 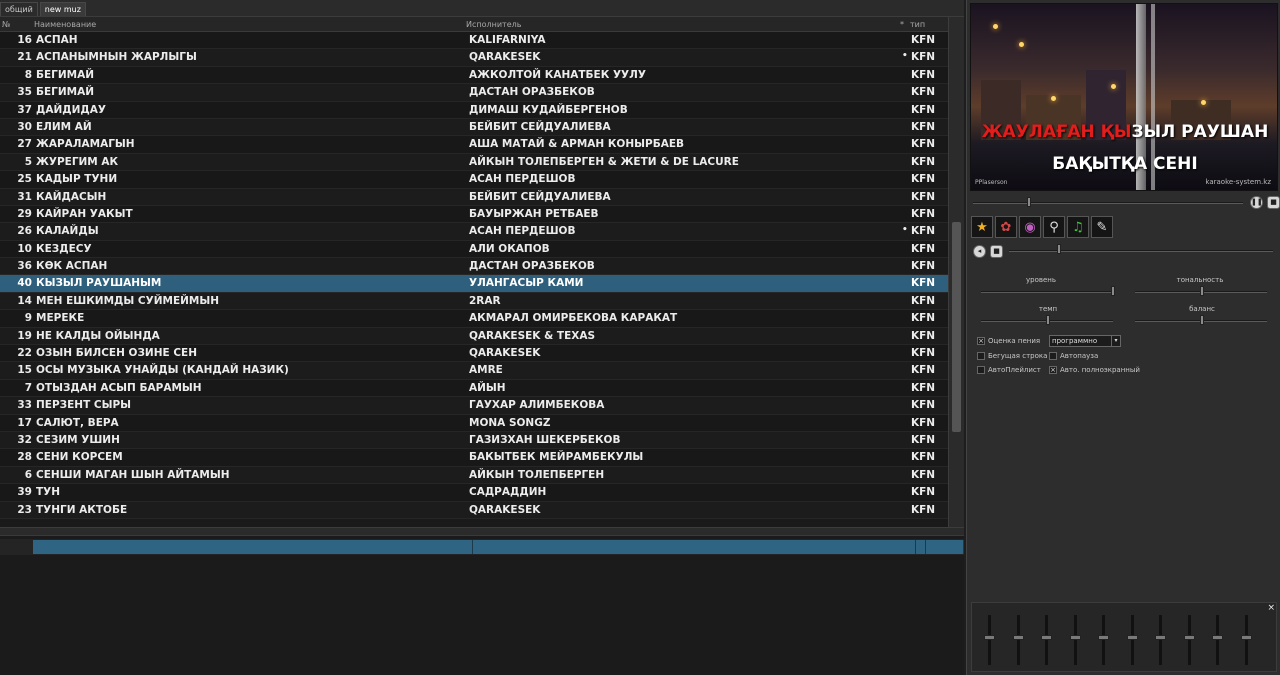 What do you see at coordinates (474, 406) in the screenshot?
I see `table-row: 33 ПЕРЗЕНТ СЫРЫ ГАУХАР АЛИМБЕКОВА KFN` at bounding box center [474, 406].